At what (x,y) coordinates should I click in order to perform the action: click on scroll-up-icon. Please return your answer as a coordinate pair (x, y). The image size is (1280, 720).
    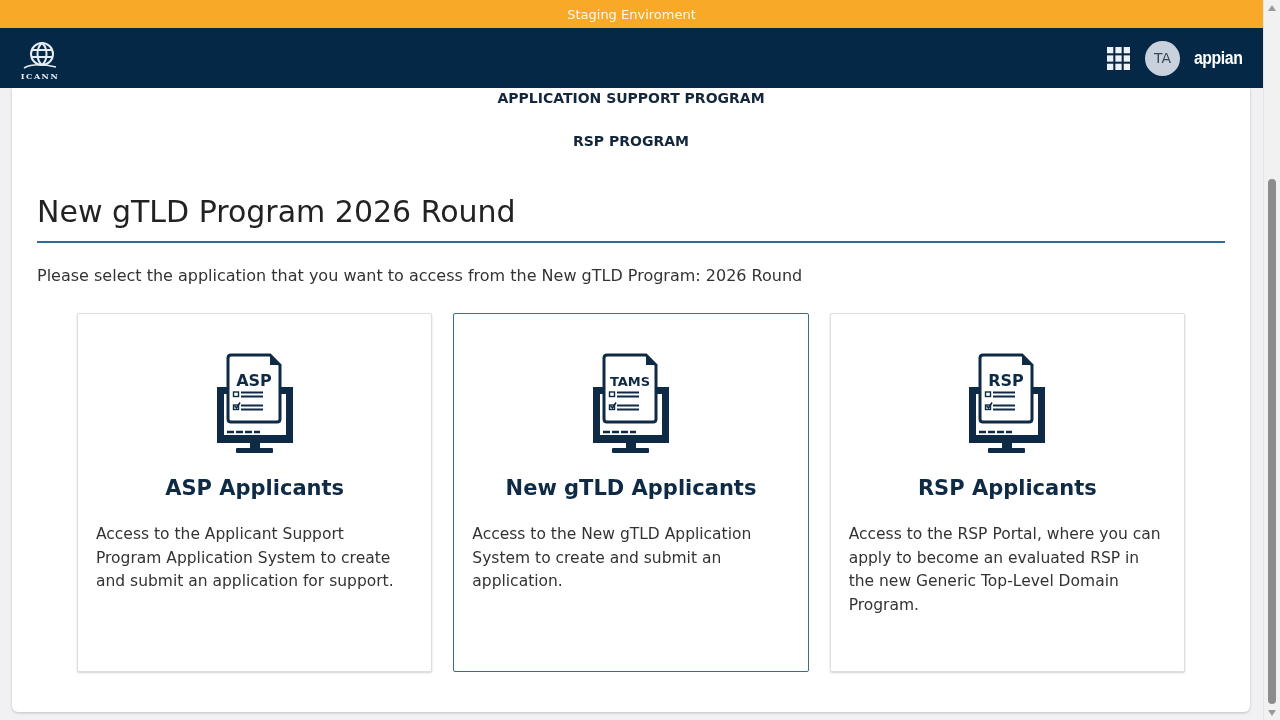
    Looking at the image, I should click on (1272, 8).